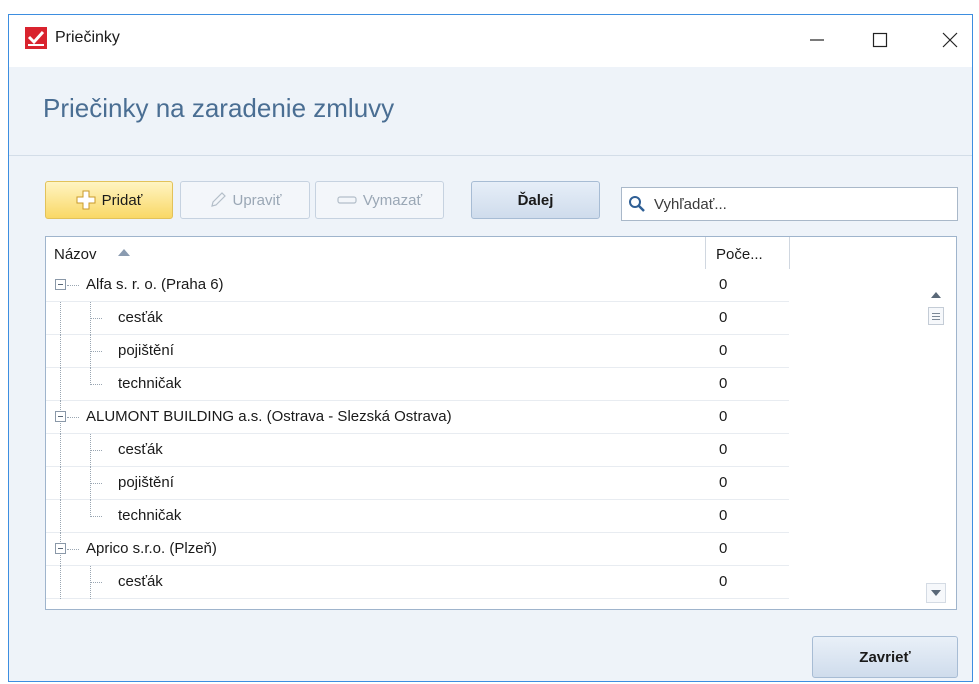 The image size is (979, 684). I want to click on arrow-down-icon, so click(936, 593).